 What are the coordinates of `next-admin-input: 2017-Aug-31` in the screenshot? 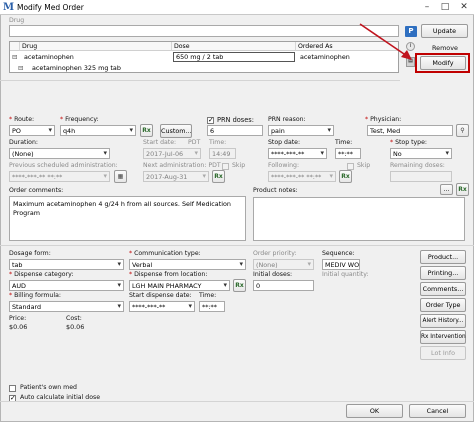 It's located at (176, 176).